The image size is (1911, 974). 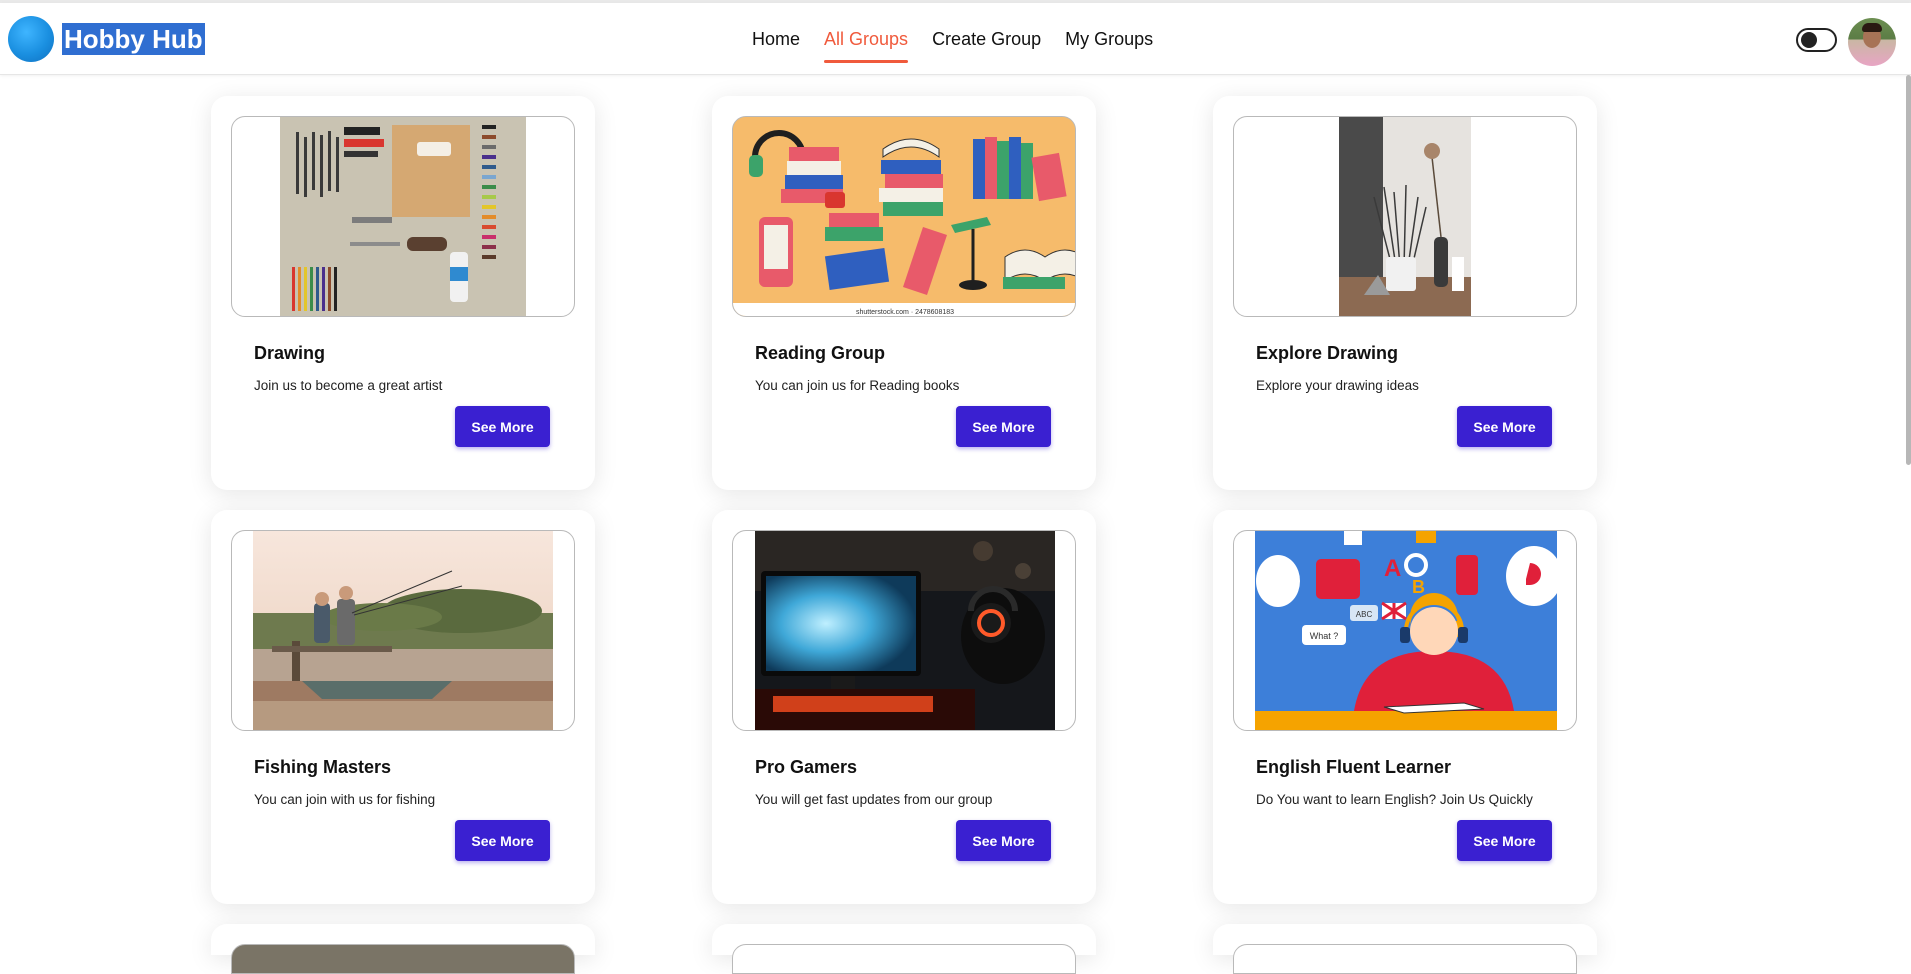 I want to click on theme-toggle, so click(x=1816, y=40).